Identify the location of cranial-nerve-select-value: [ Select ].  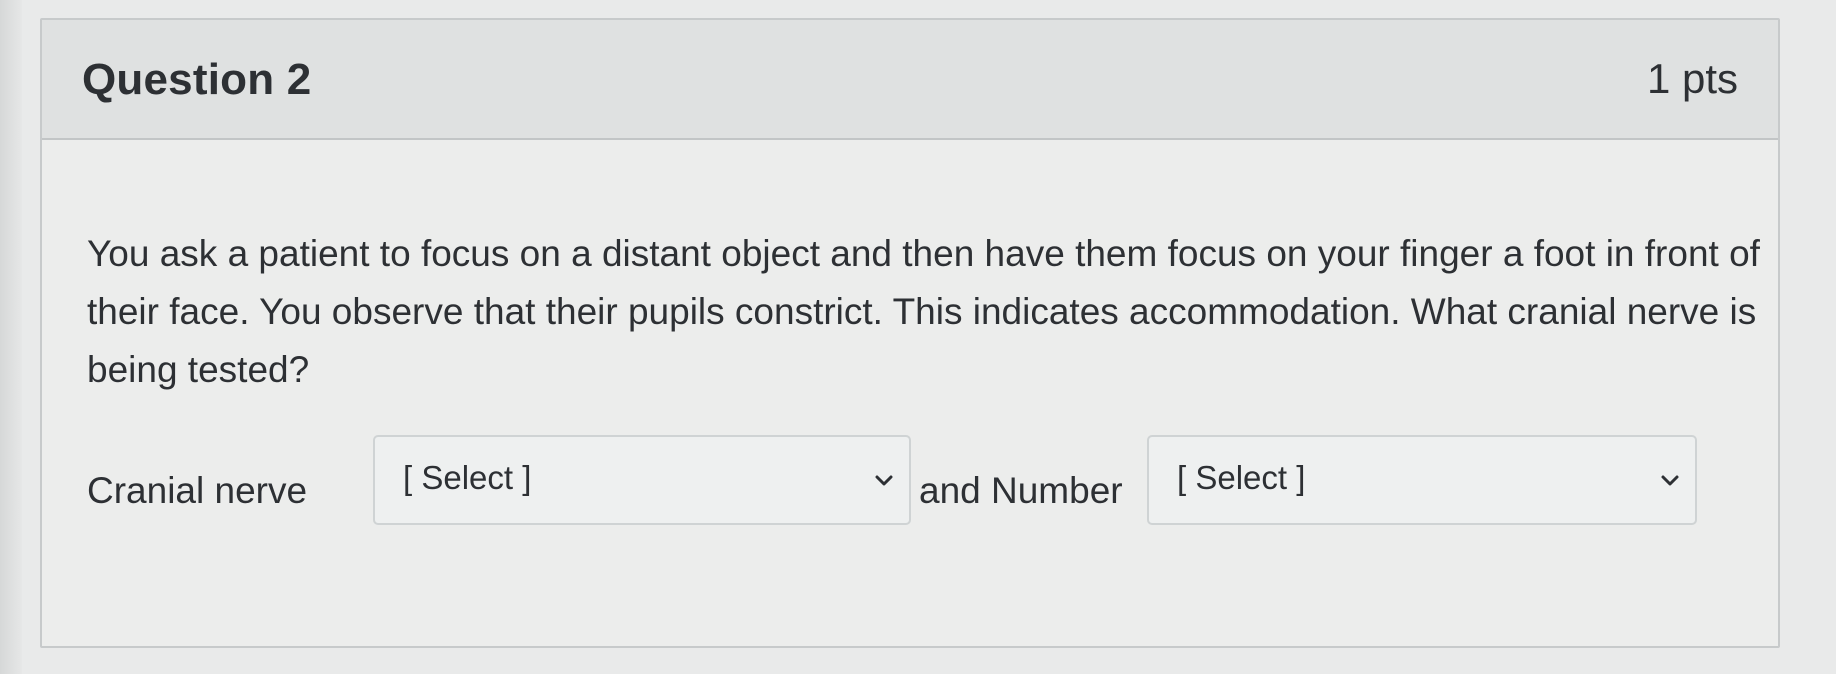
(467, 477).